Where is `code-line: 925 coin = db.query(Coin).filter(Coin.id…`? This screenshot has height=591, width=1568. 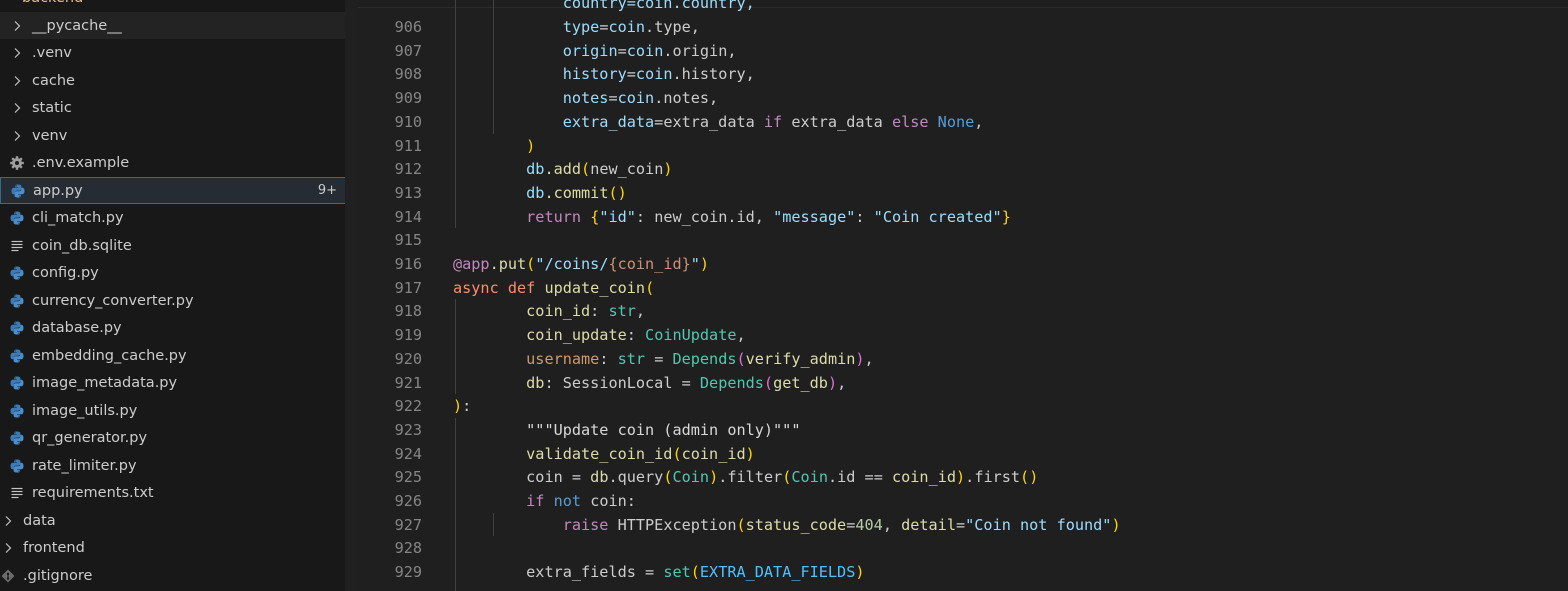
code-line: 925 coin = db.query(Coin).filter(Coin.id… is located at coordinates (963, 477).